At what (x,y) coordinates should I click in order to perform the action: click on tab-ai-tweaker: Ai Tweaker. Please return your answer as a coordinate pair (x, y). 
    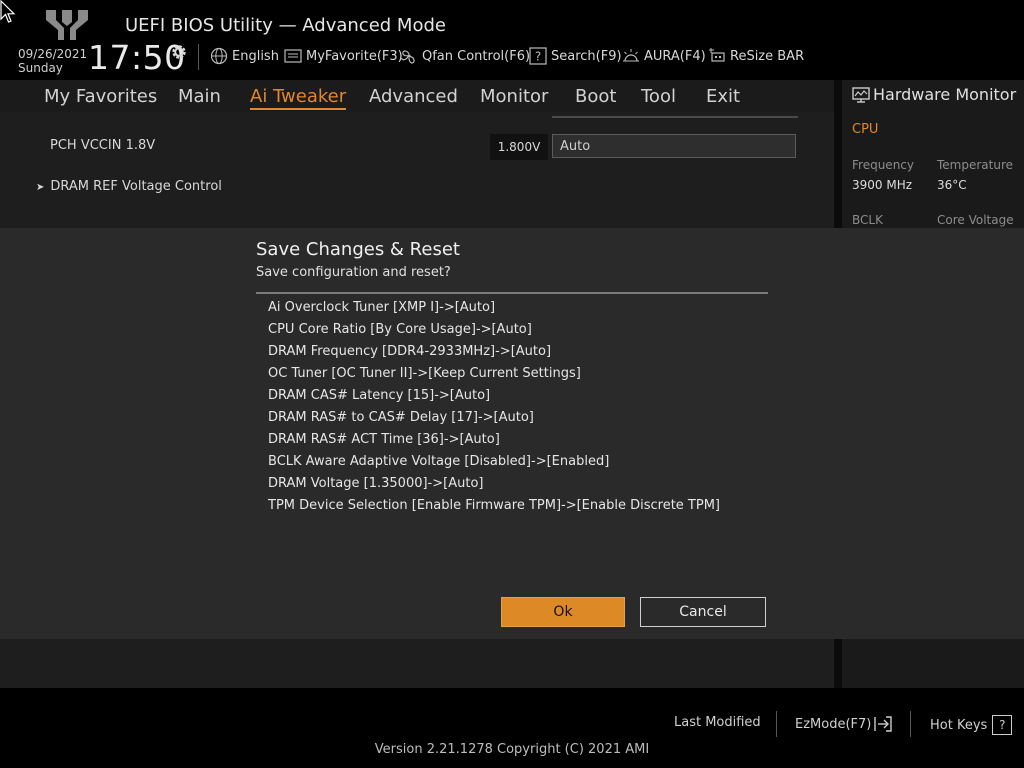
    Looking at the image, I should click on (298, 98).